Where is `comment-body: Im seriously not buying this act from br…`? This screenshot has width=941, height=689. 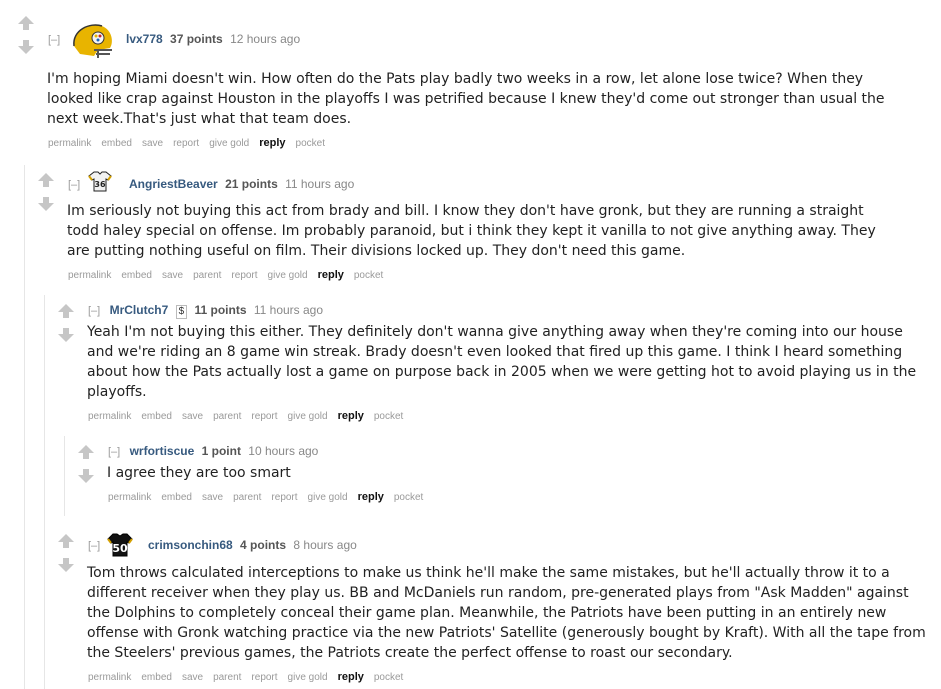
comment-body: Im seriously not buying this act from br… is located at coordinates (471, 231).